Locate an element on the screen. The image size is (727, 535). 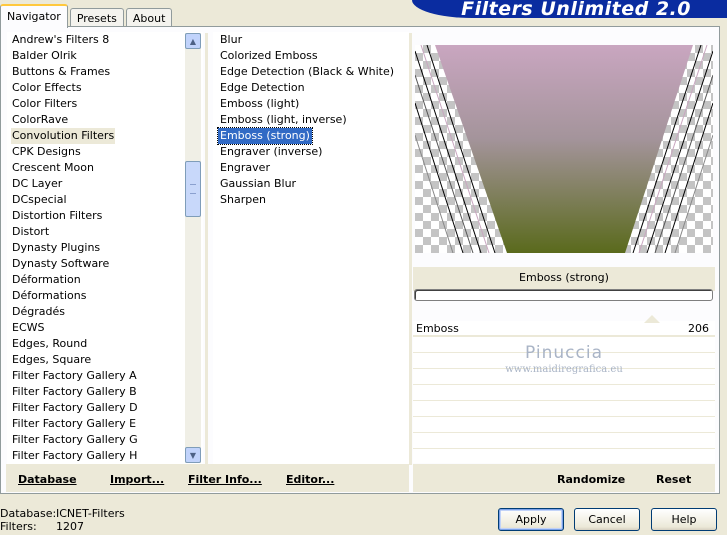
category-item: Dynasty Plugins is located at coordinates (56, 248).